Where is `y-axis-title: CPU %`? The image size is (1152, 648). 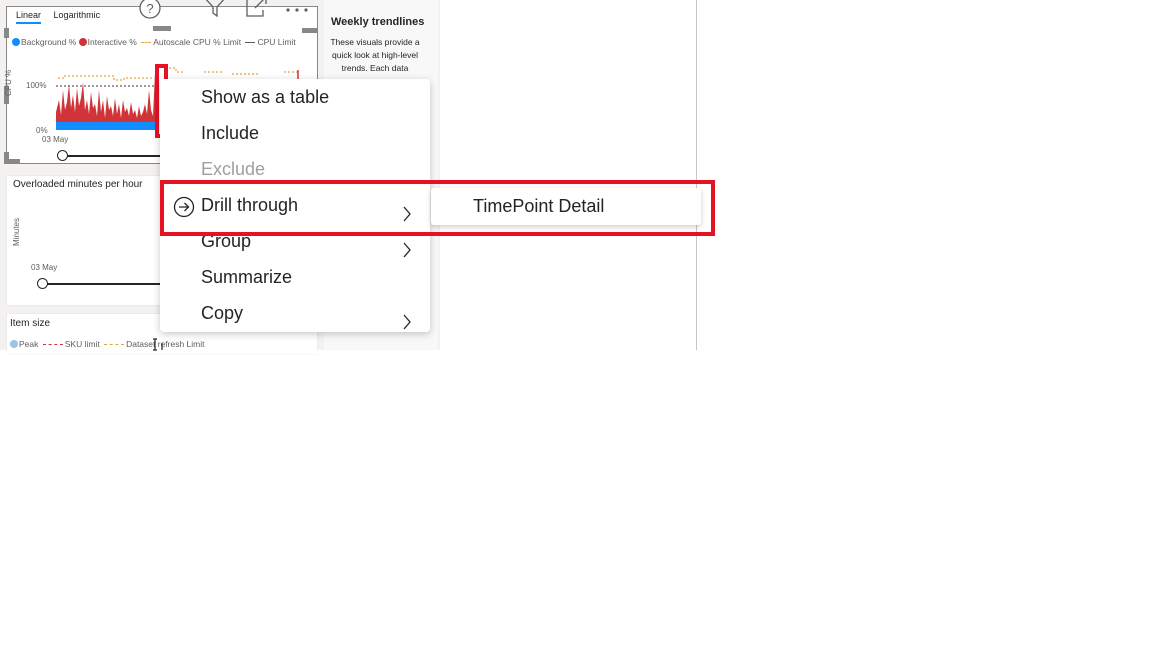 y-axis-title: CPU % is located at coordinates (8, 82).